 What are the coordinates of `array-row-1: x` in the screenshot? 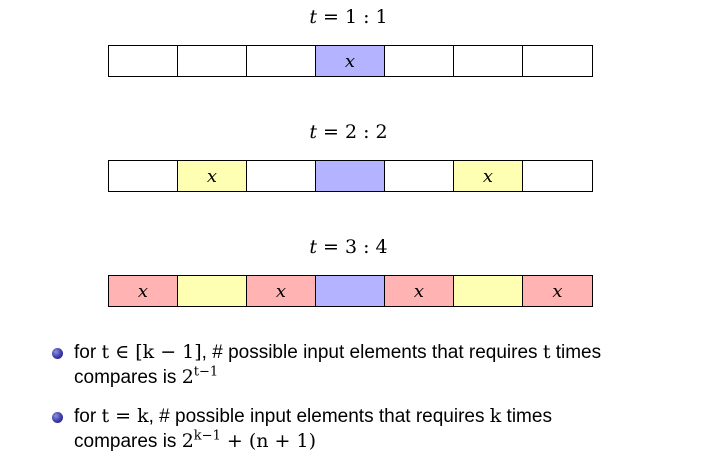 It's located at (350, 61).